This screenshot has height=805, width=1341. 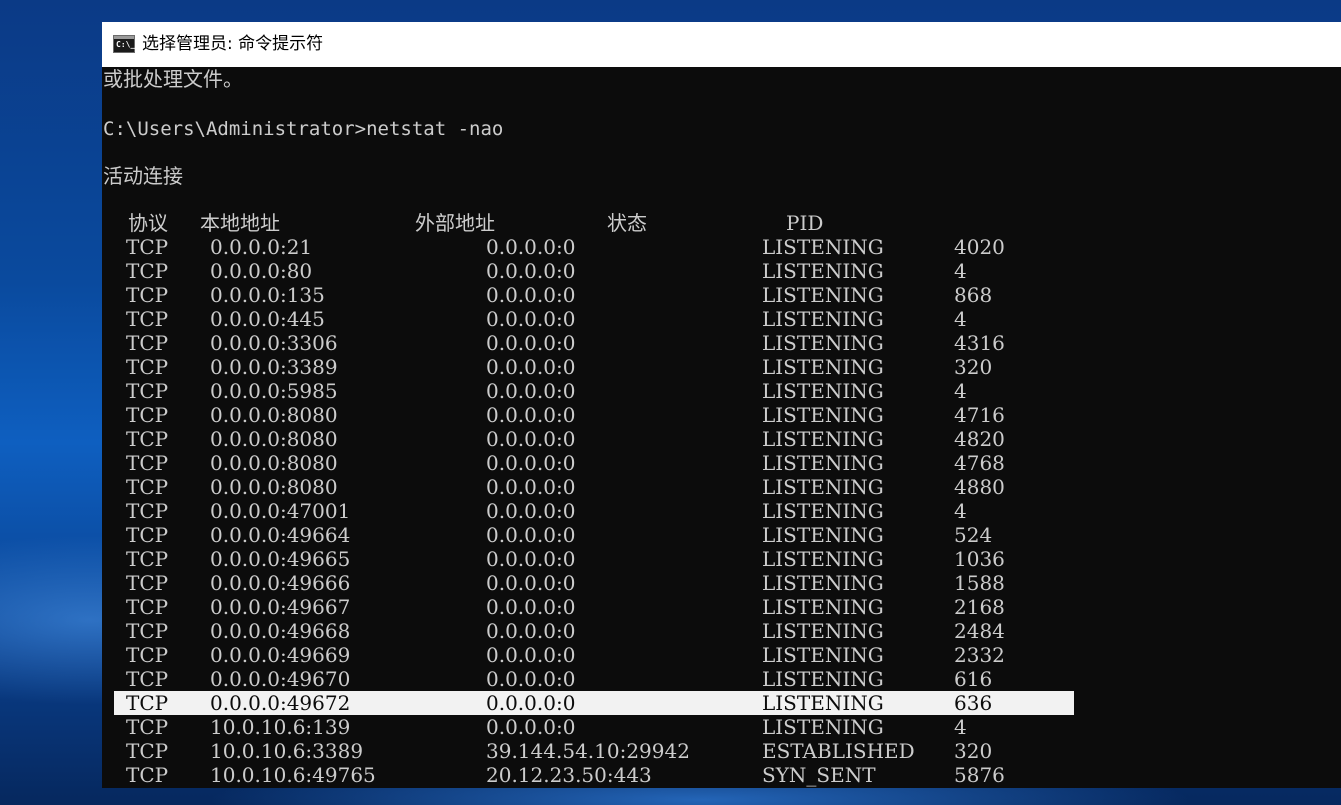 I want to click on table-row: TCP 0.0.0.0:49667 0.0.0.0:0 LISTENING 2168, so click(x=721, y=607).